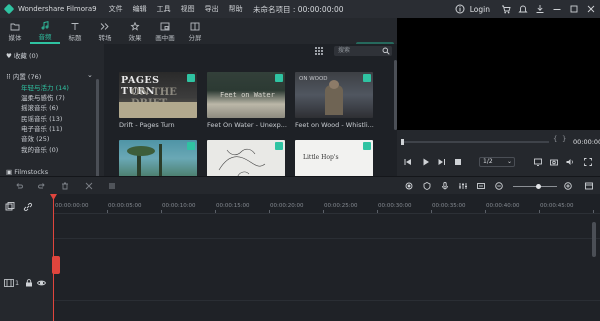 The width and height of the screenshot is (600, 321). Describe the element at coordinates (195, 32) in the screenshot. I see `tab-split-screen: 分屏` at that location.